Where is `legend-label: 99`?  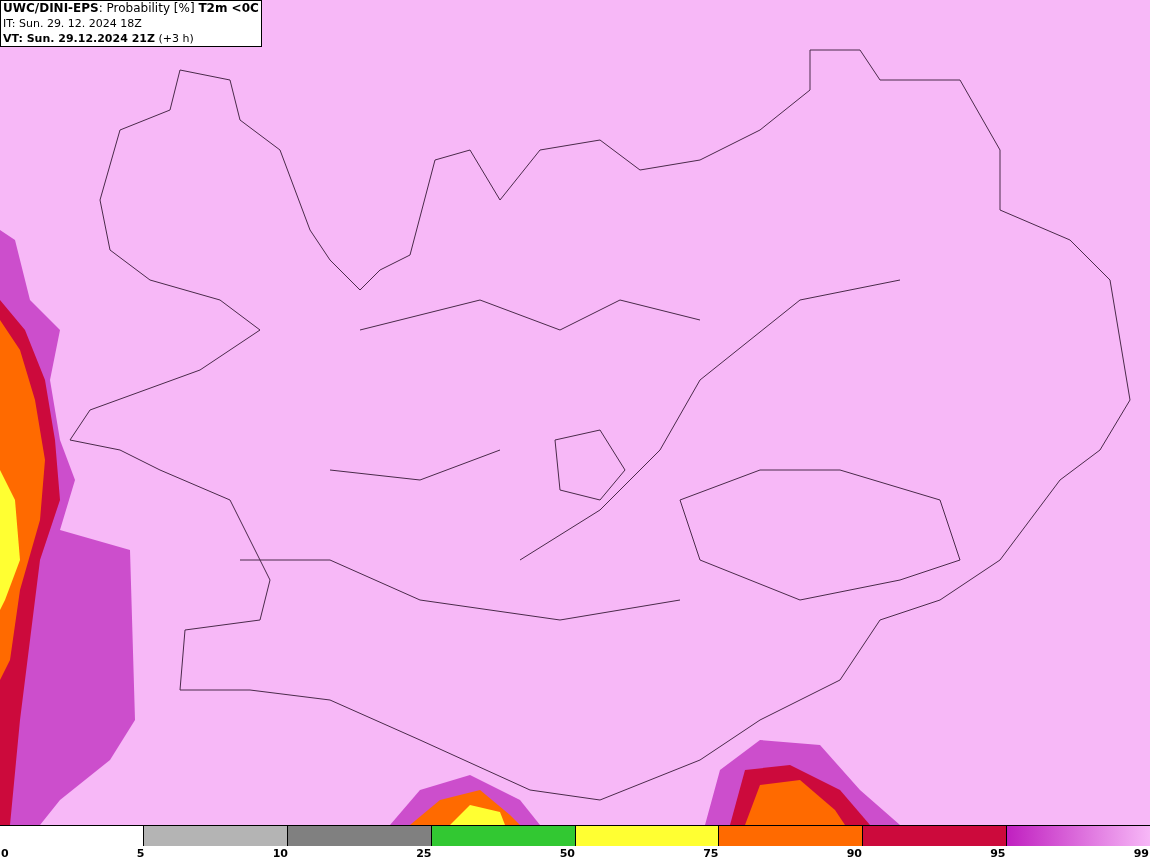
legend-label: 99 is located at coordinates (1141, 854).